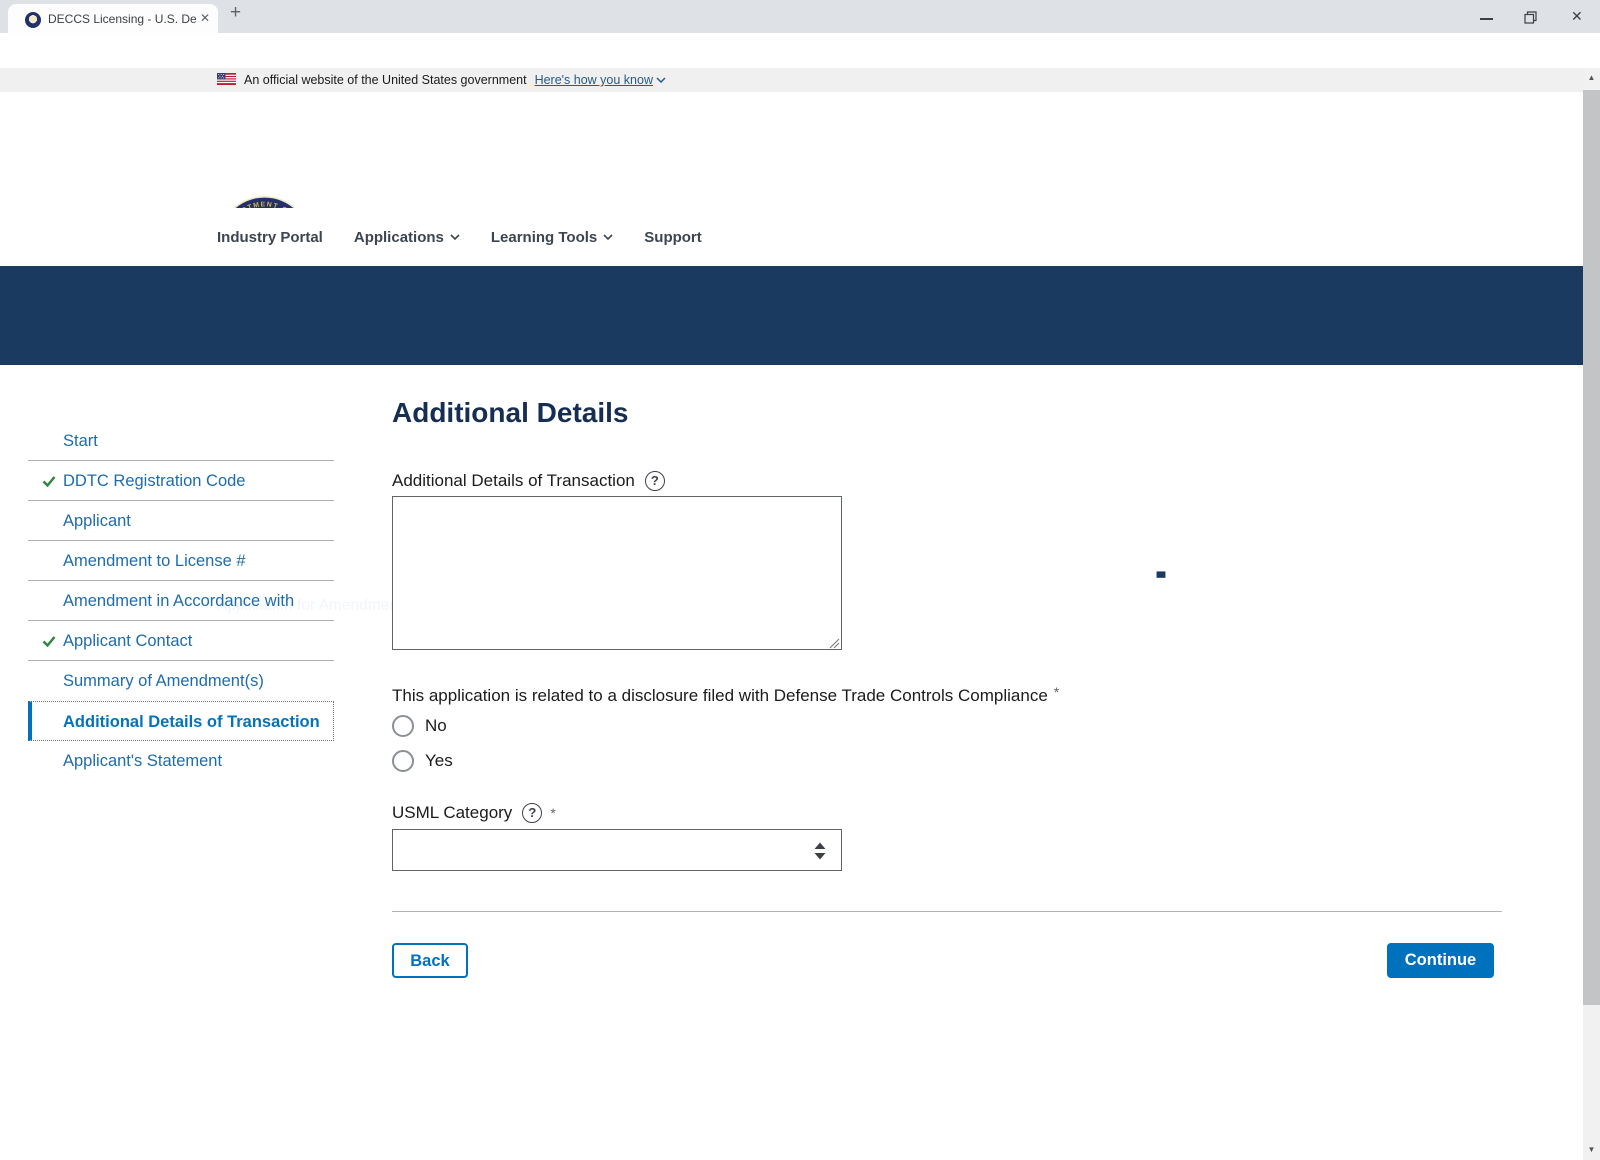 This screenshot has width=1600, height=1160. I want to click on sidebar-item-ddtc-registration-code: DDTC Registration Code, so click(181, 481).